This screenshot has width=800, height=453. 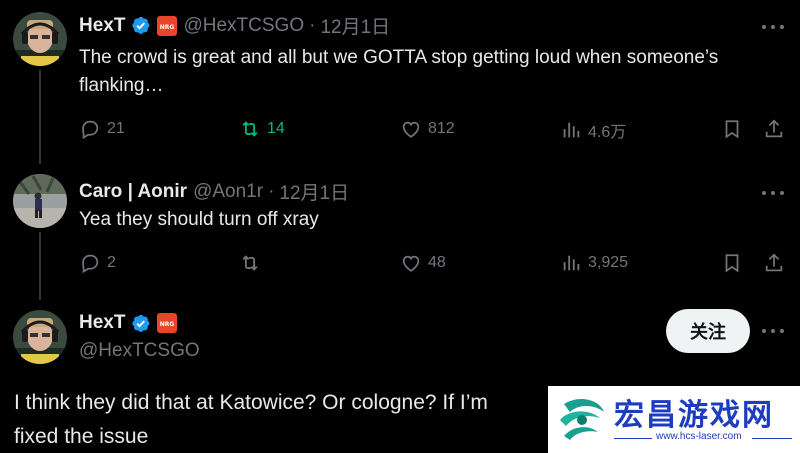 What do you see at coordinates (694, 415) in the screenshot?
I see `watermark-title: 宏昌游戏网` at bounding box center [694, 415].